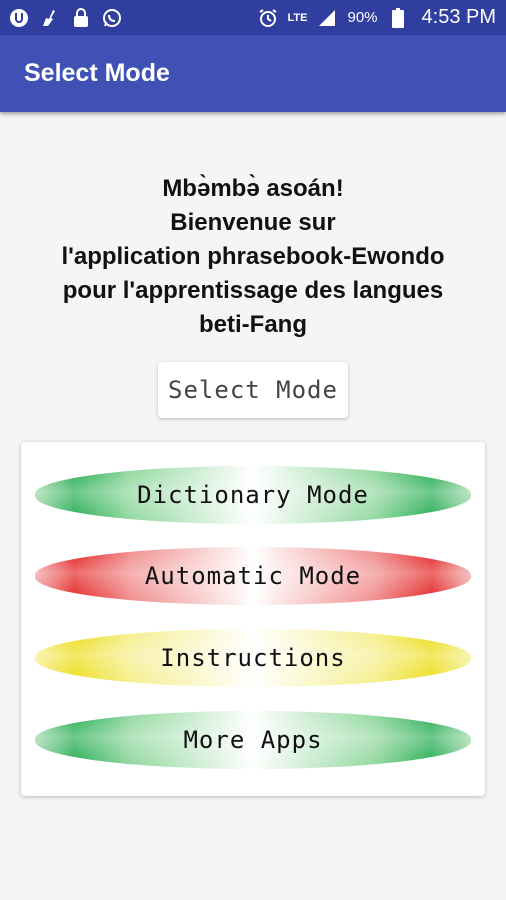 This screenshot has height=900, width=506. What do you see at coordinates (253, 73) in the screenshot?
I see `app-bar: Select Mode` at bounding box center [253, 73].